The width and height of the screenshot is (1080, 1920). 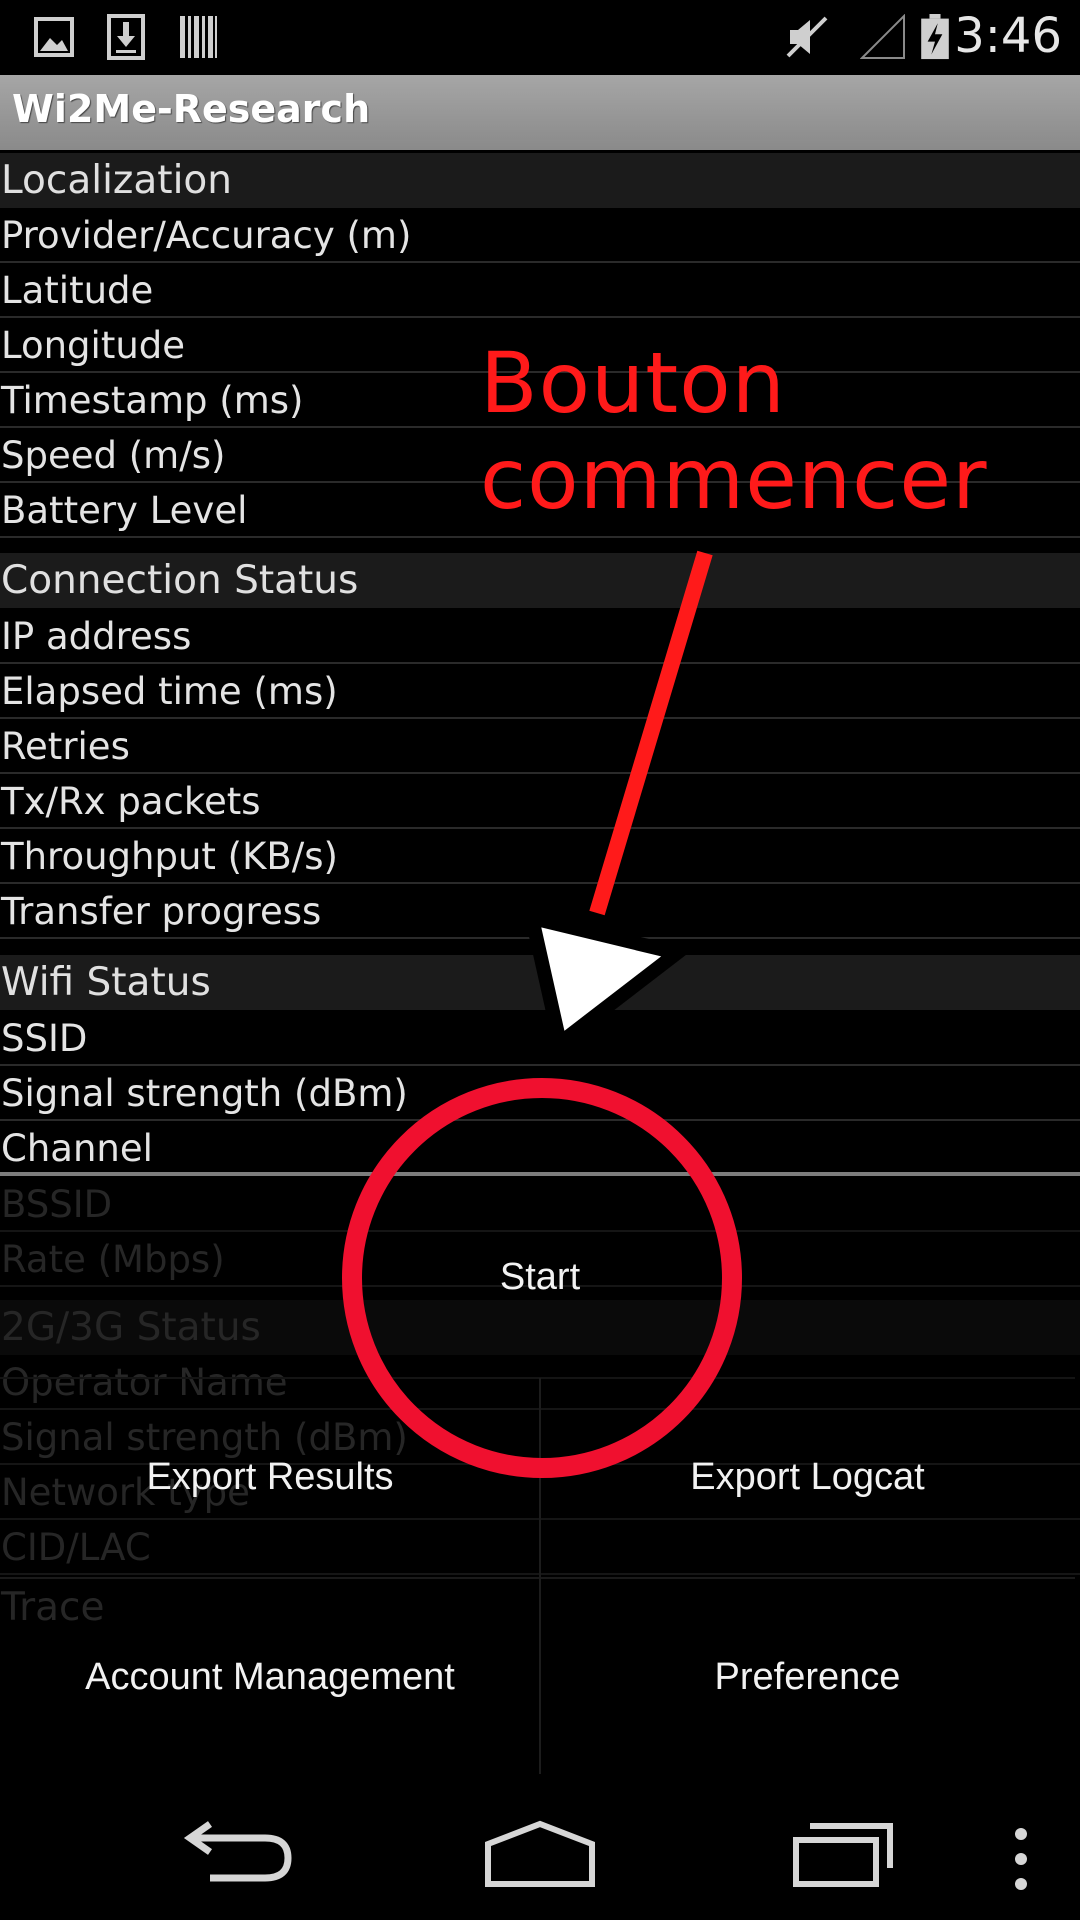 What do you see at coordinates (77, 1148) in the screenshot?
I see `row-channel: Channel` at bounding box center [77, 1148].